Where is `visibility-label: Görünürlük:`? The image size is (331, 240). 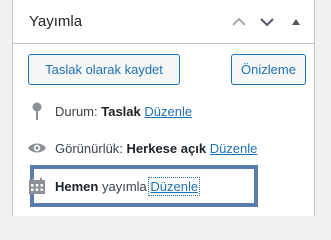 visibility-label: Görünürlük: is located at coordinates (89, 148).